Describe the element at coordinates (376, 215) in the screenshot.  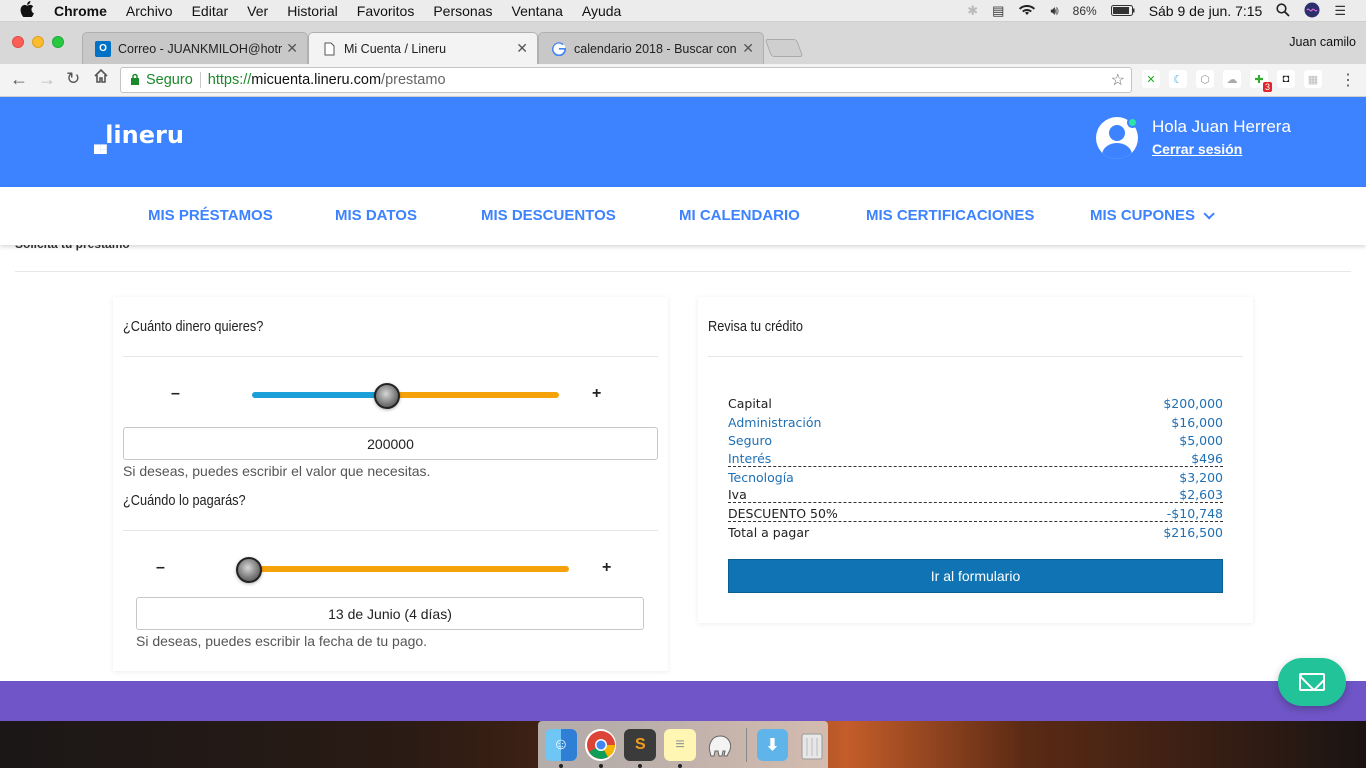
I see `nav-mis-datos: MIS DATOS` at that location.